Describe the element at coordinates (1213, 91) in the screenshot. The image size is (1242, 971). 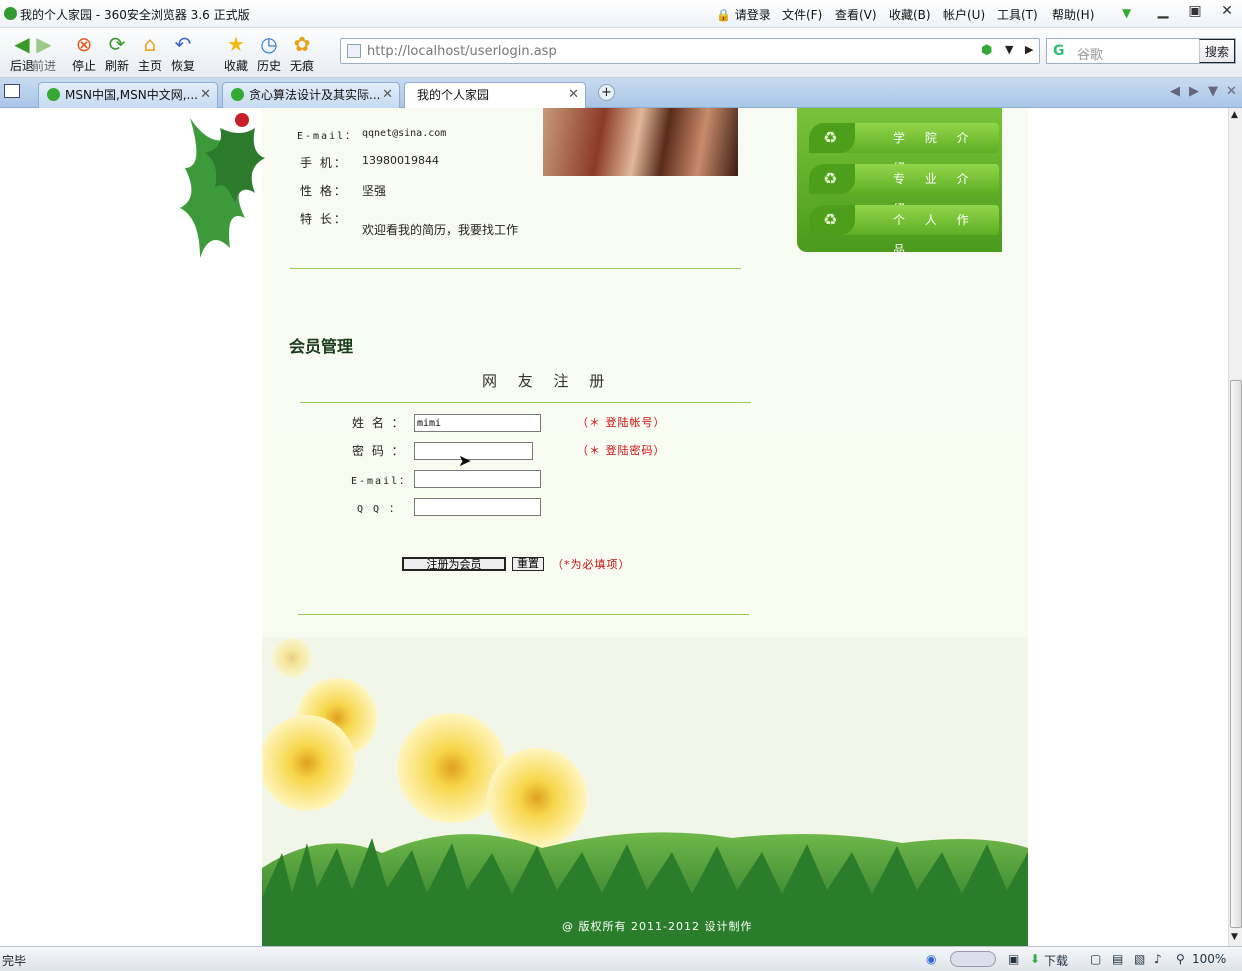
I see `tab-list-icon: ▼` at that location.